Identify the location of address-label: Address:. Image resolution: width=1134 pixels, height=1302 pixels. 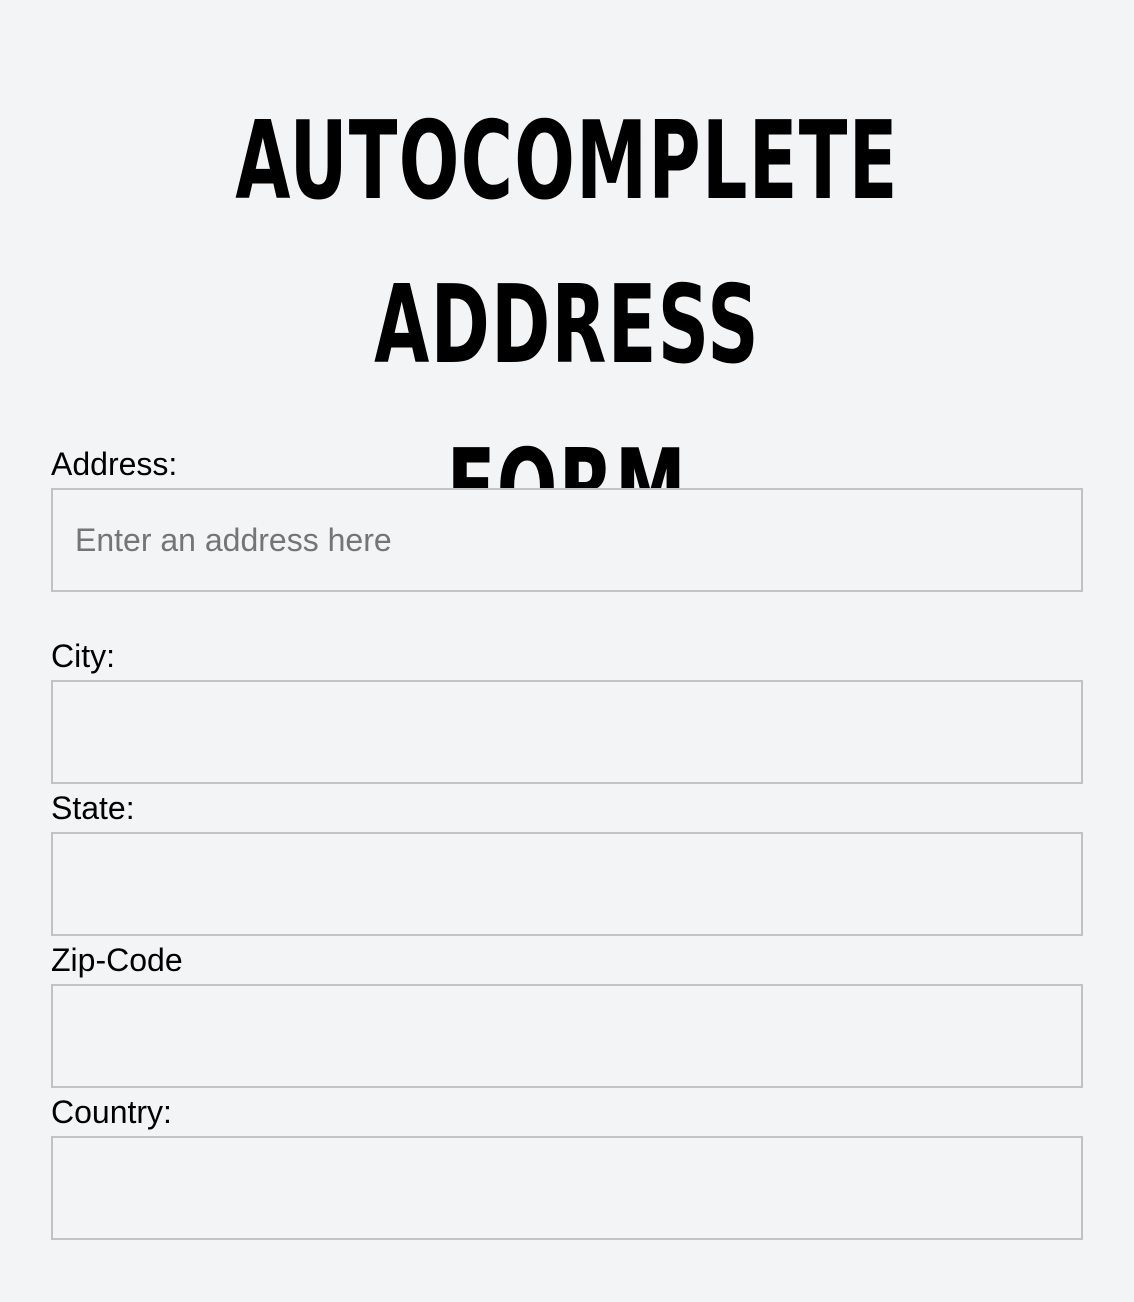
(114, 464).